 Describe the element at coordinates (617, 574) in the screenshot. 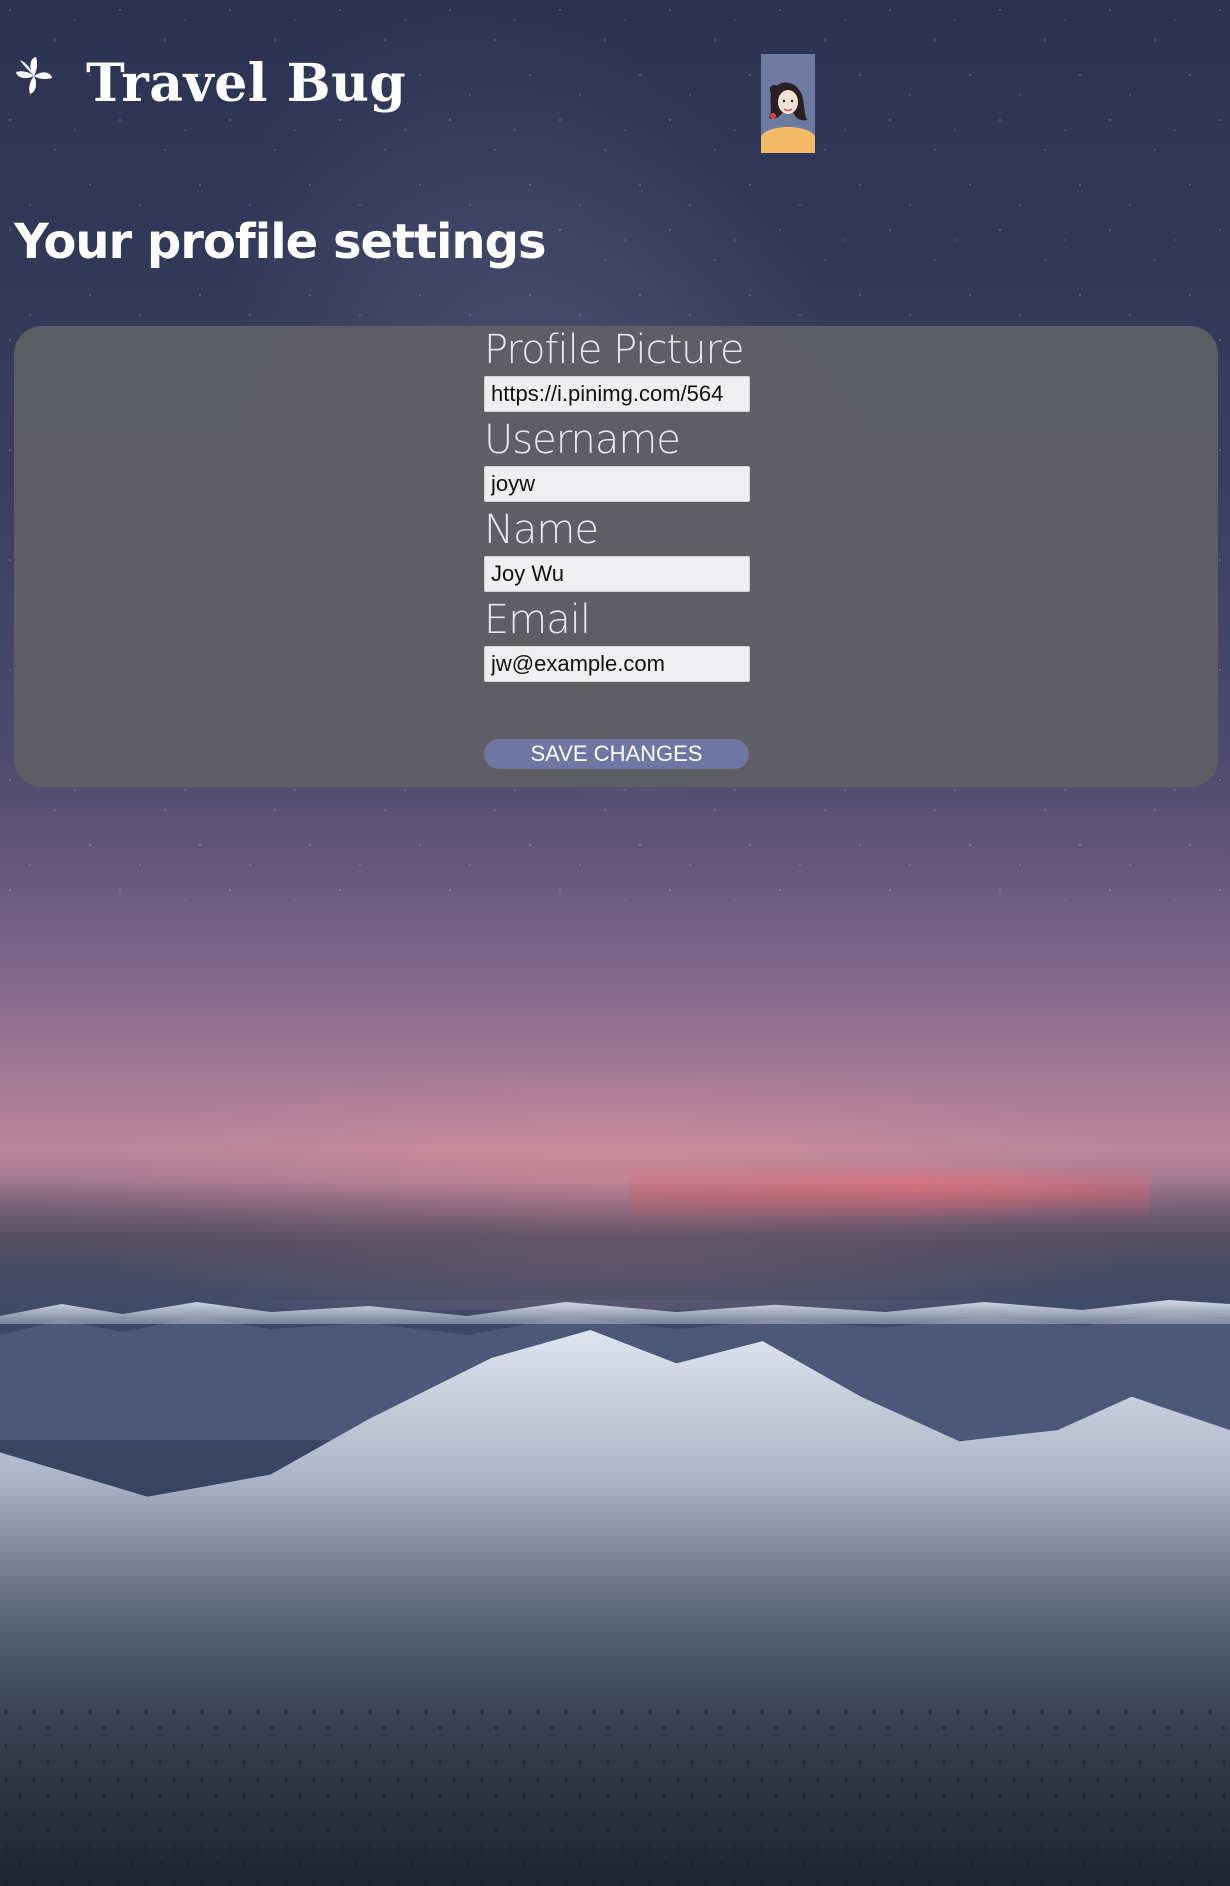

I see `name-input` at that location.